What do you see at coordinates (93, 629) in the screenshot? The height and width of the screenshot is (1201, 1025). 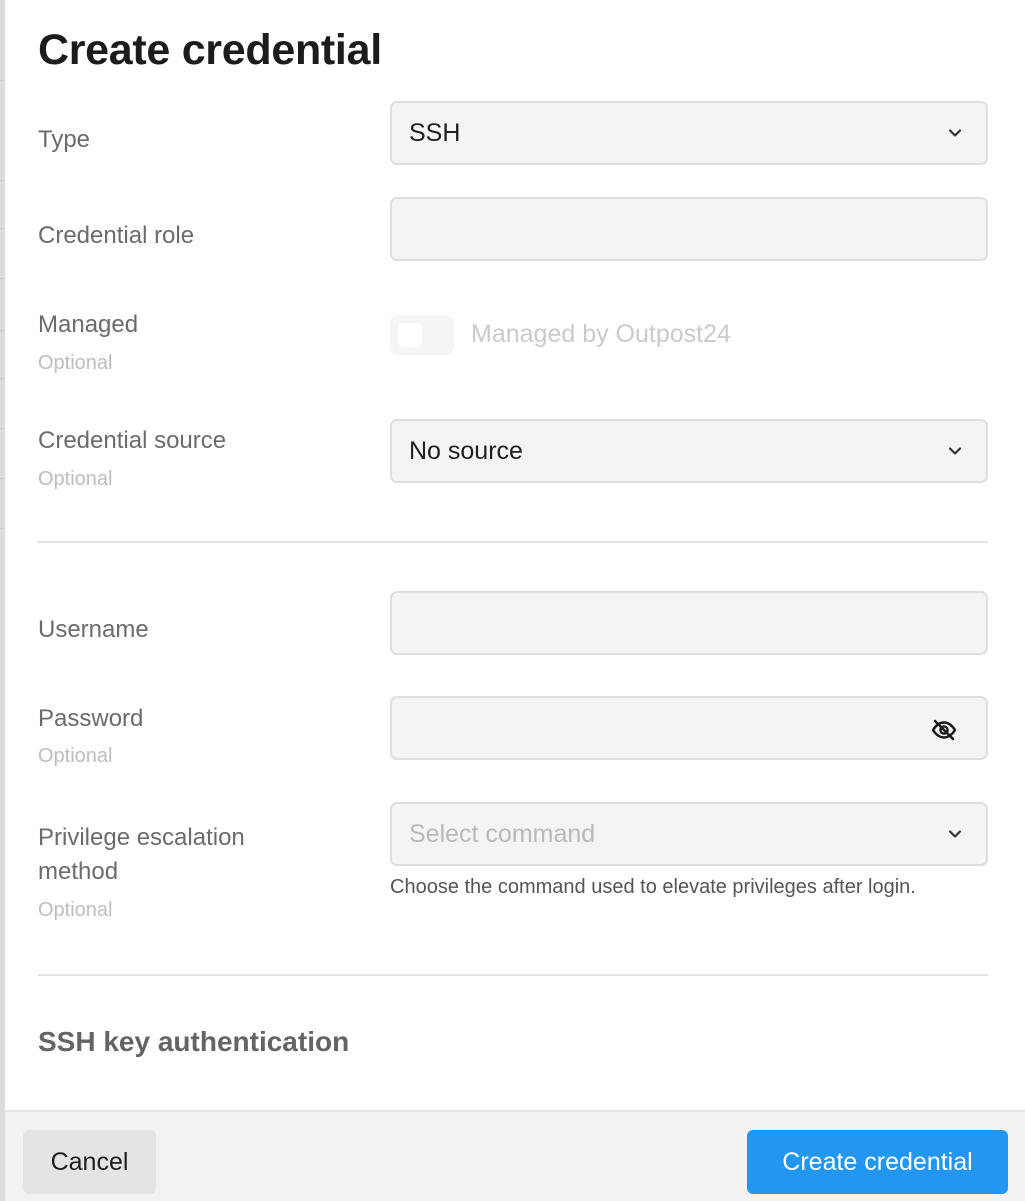 I see `username-label: Username` at bounding box center [93, 629].